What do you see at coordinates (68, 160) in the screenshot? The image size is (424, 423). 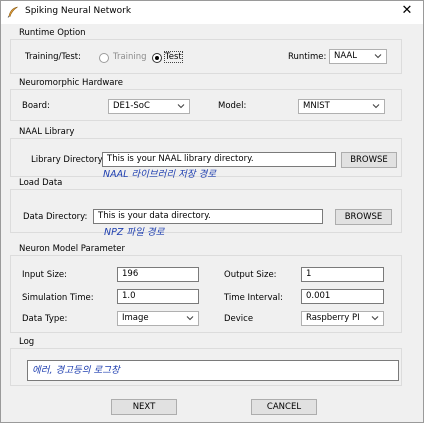 I see `library-directory-label: Library Directory:` at bounding box center [68, 160].